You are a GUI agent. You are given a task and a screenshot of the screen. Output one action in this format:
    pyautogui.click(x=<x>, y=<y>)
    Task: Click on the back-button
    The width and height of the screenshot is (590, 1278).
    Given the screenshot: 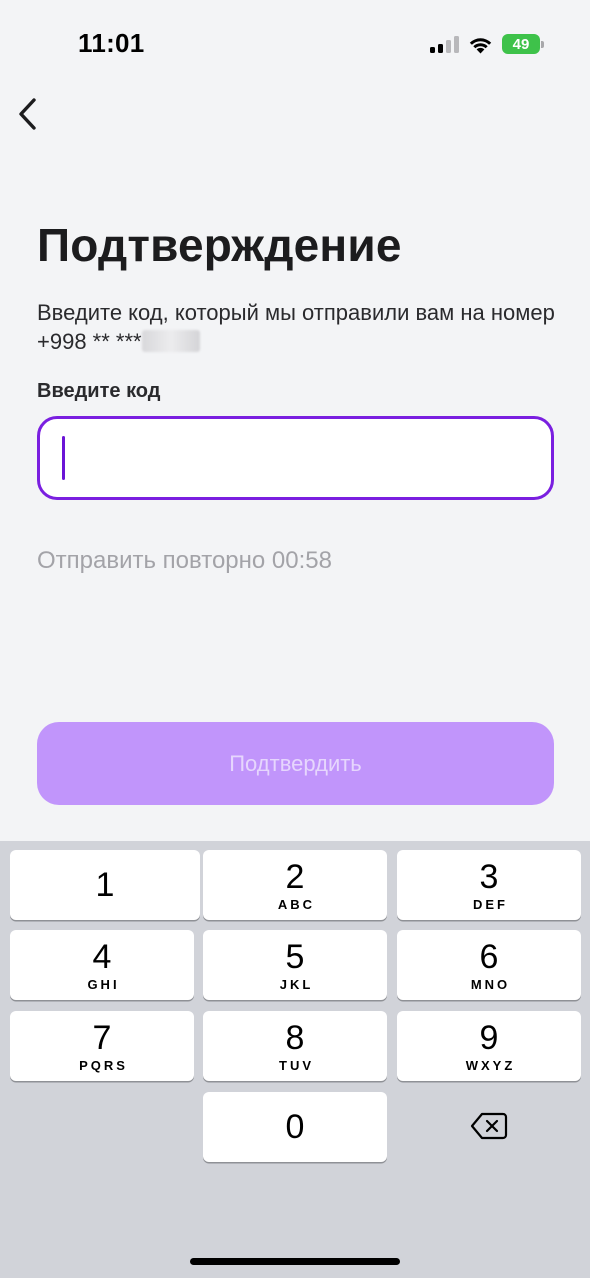 What is the action you would take?
    pyautogui.click(x=28, y=114)
    